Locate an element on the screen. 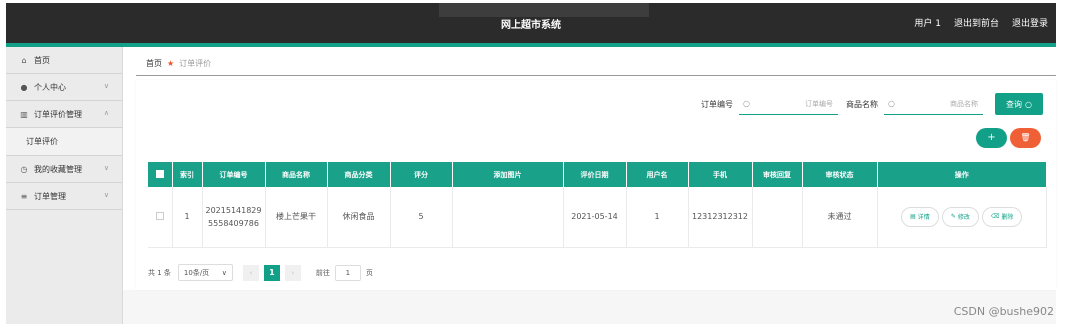  delete-row-button: ⌫ 删除 is located at coordinates (1002, 216).